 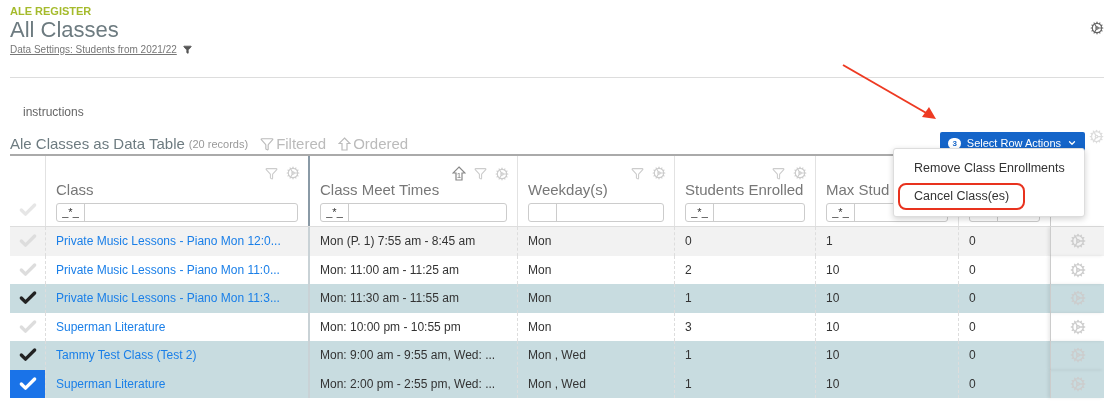 I want to click on row-checkbox, so click(x=27, y=383).